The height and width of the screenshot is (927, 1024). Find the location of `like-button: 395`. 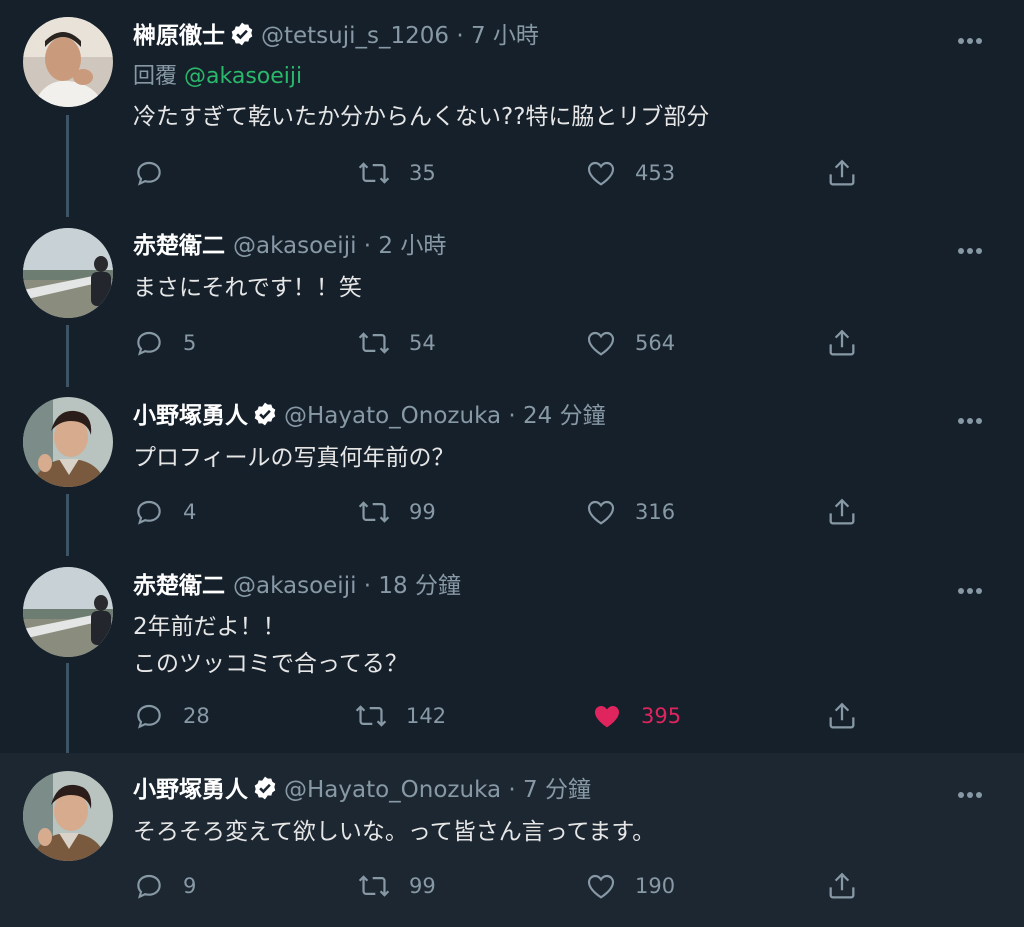

like-button: 395 is located at coordinates (636, 716).